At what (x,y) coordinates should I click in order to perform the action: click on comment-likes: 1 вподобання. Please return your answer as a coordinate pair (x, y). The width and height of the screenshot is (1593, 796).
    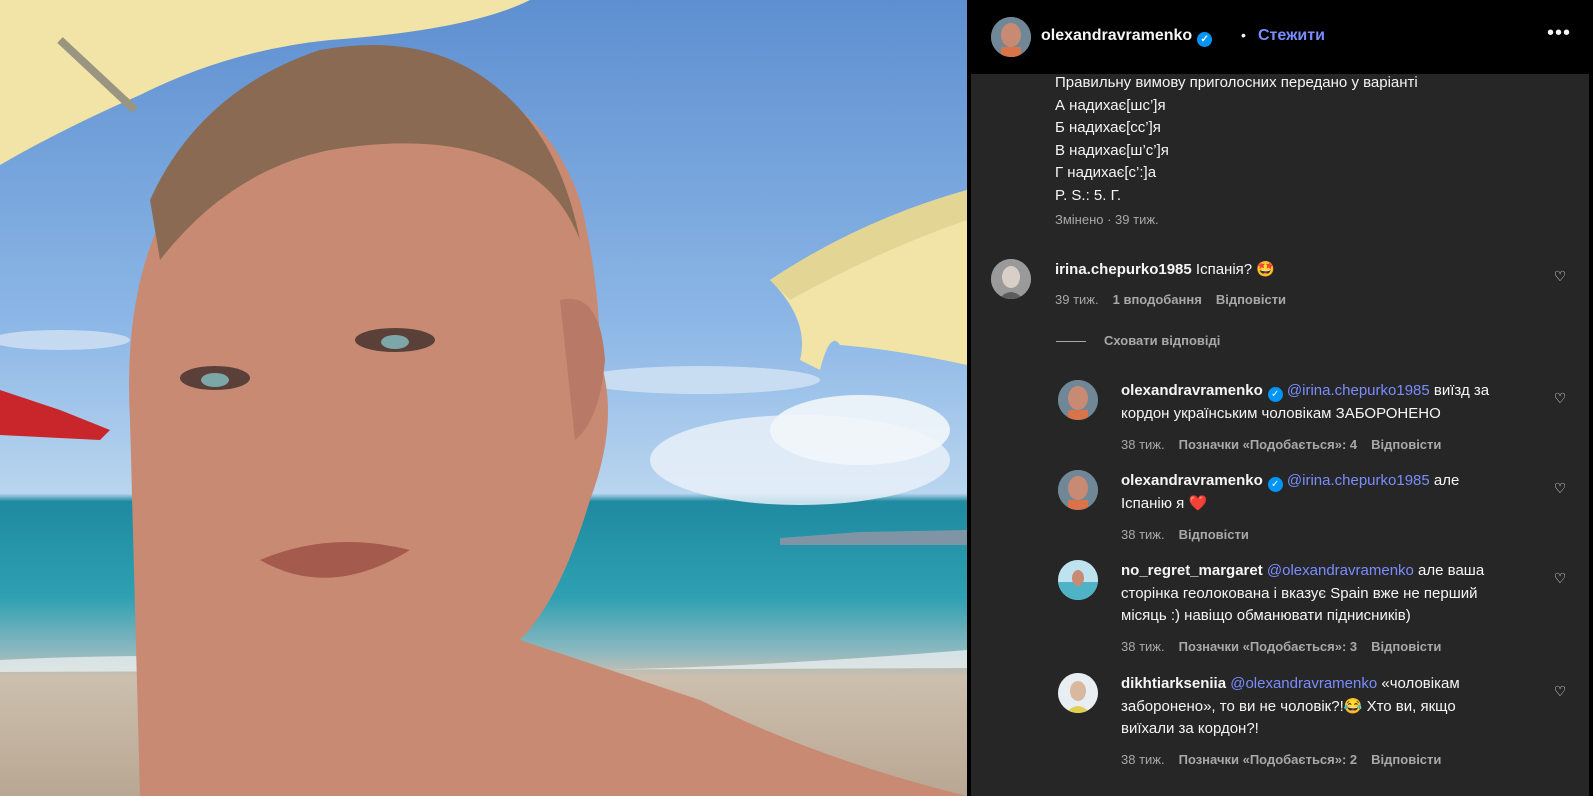
    Looking at the image, I should click on (1157, 299).